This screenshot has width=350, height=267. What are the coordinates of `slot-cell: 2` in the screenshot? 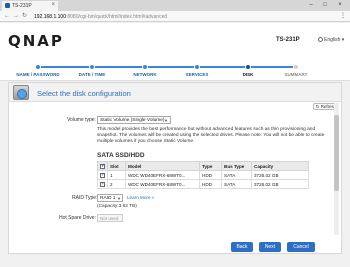 It's located at (116, 184).